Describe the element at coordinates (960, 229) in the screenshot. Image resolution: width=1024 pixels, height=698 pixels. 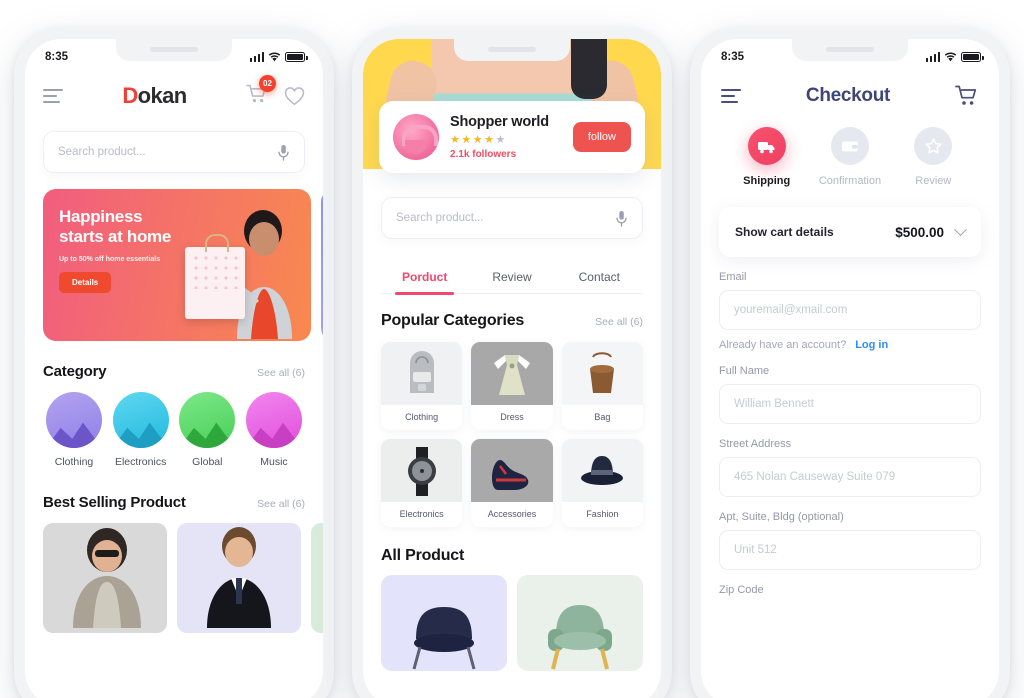
I see `chevron-down-icon` at that location.